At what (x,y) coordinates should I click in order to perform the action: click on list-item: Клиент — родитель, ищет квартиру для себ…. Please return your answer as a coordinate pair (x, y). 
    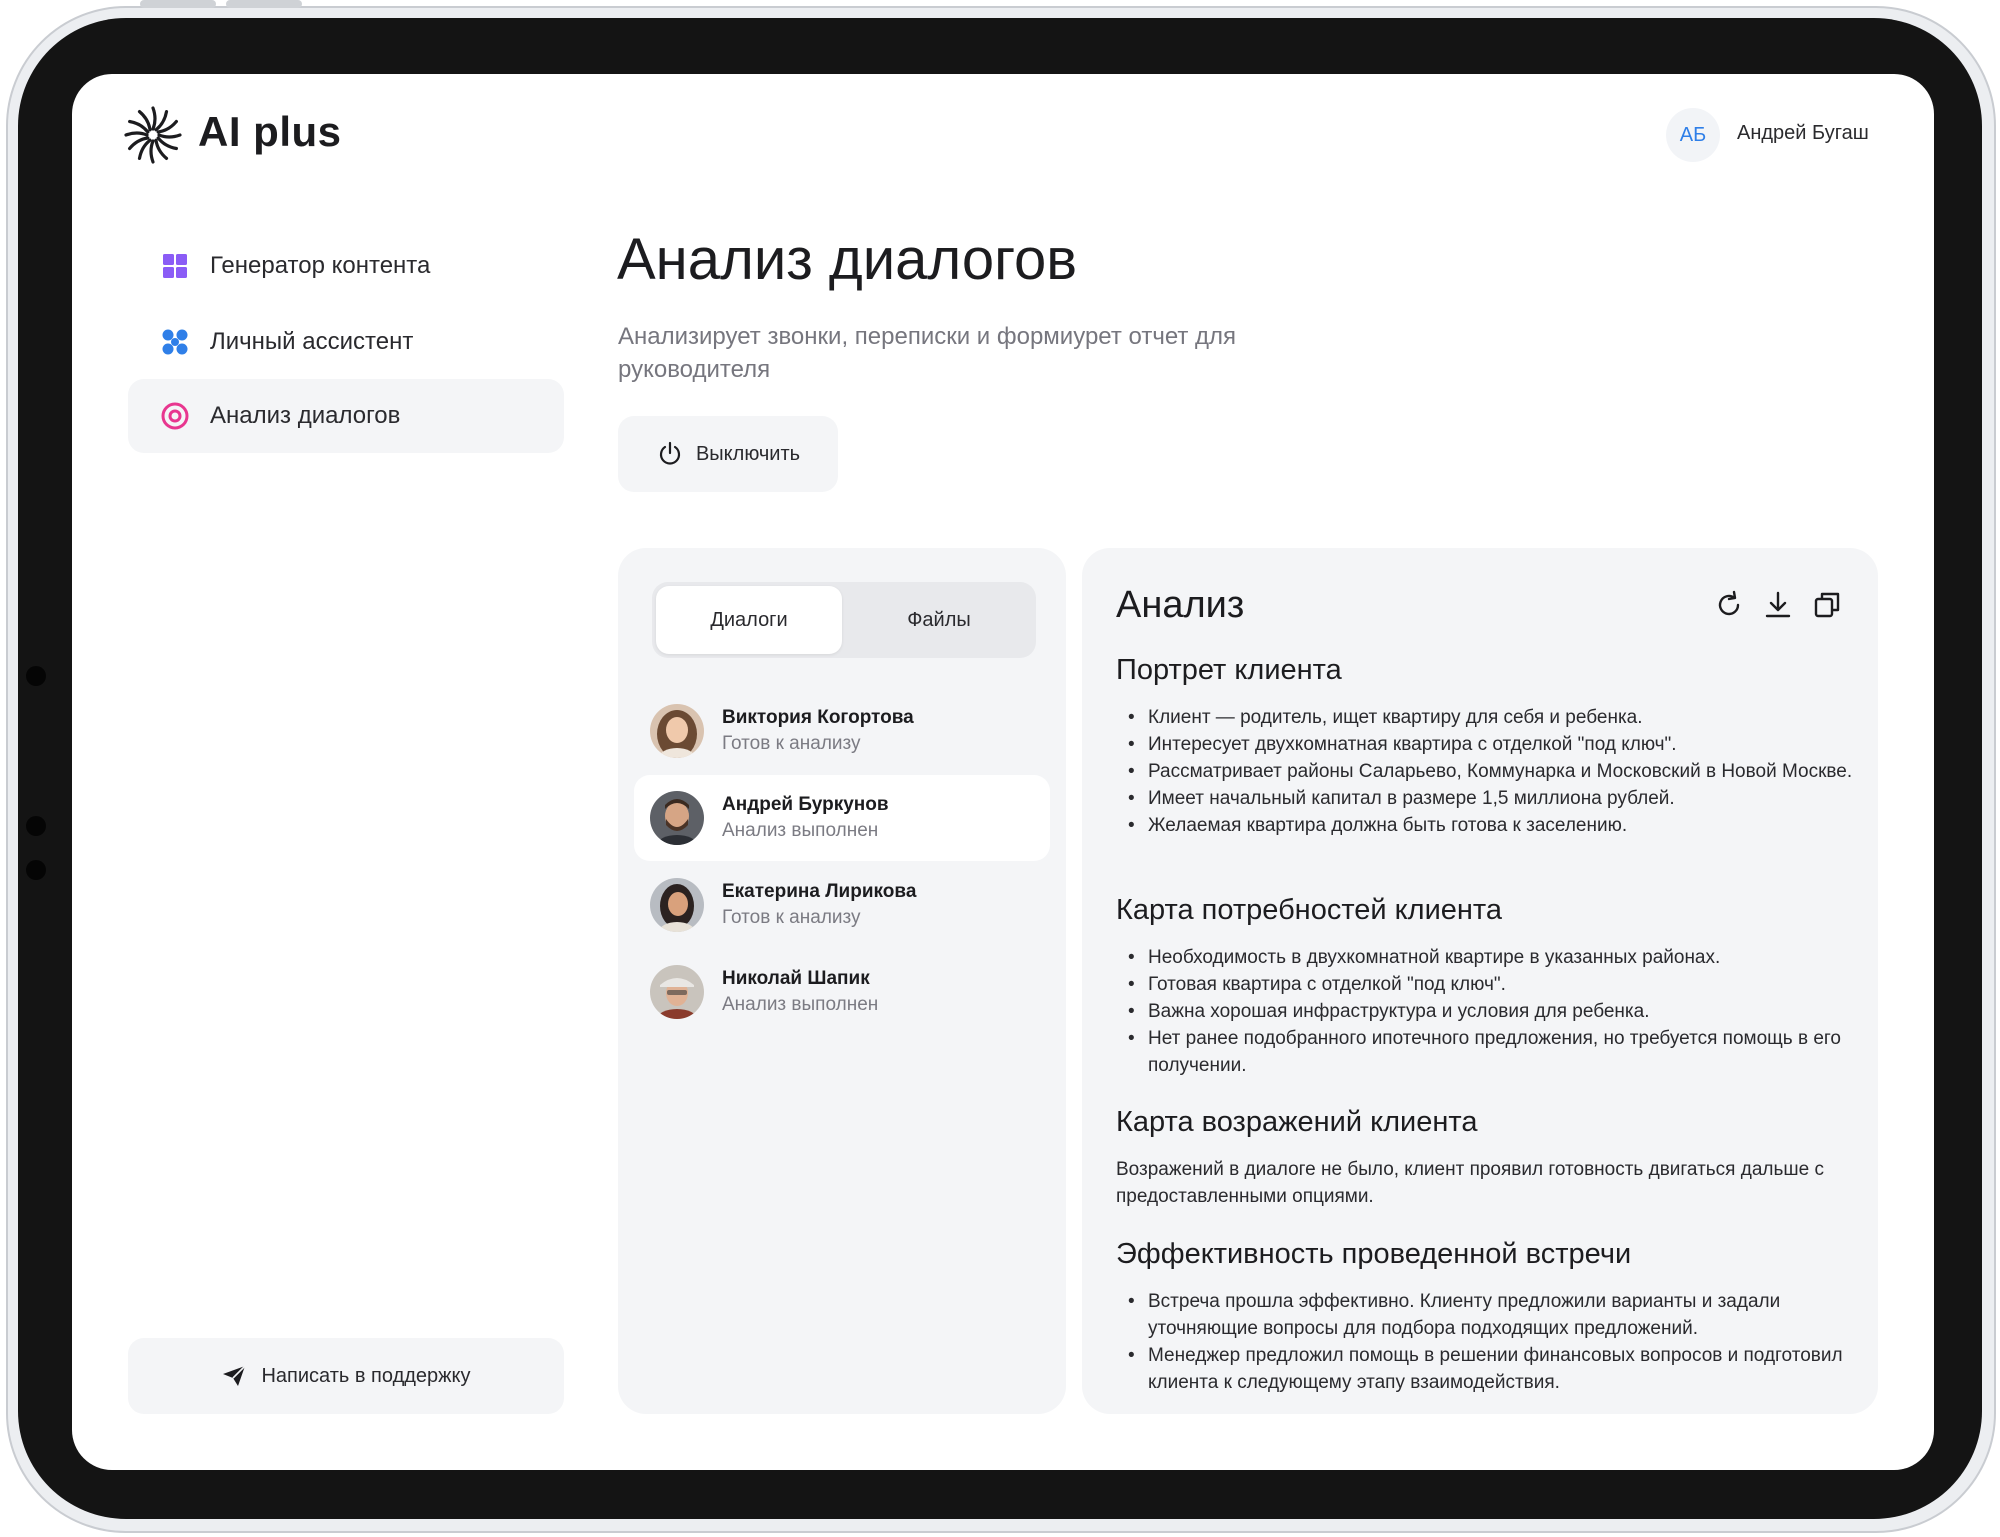
    Looking at the image, I should click on (1486, 717).